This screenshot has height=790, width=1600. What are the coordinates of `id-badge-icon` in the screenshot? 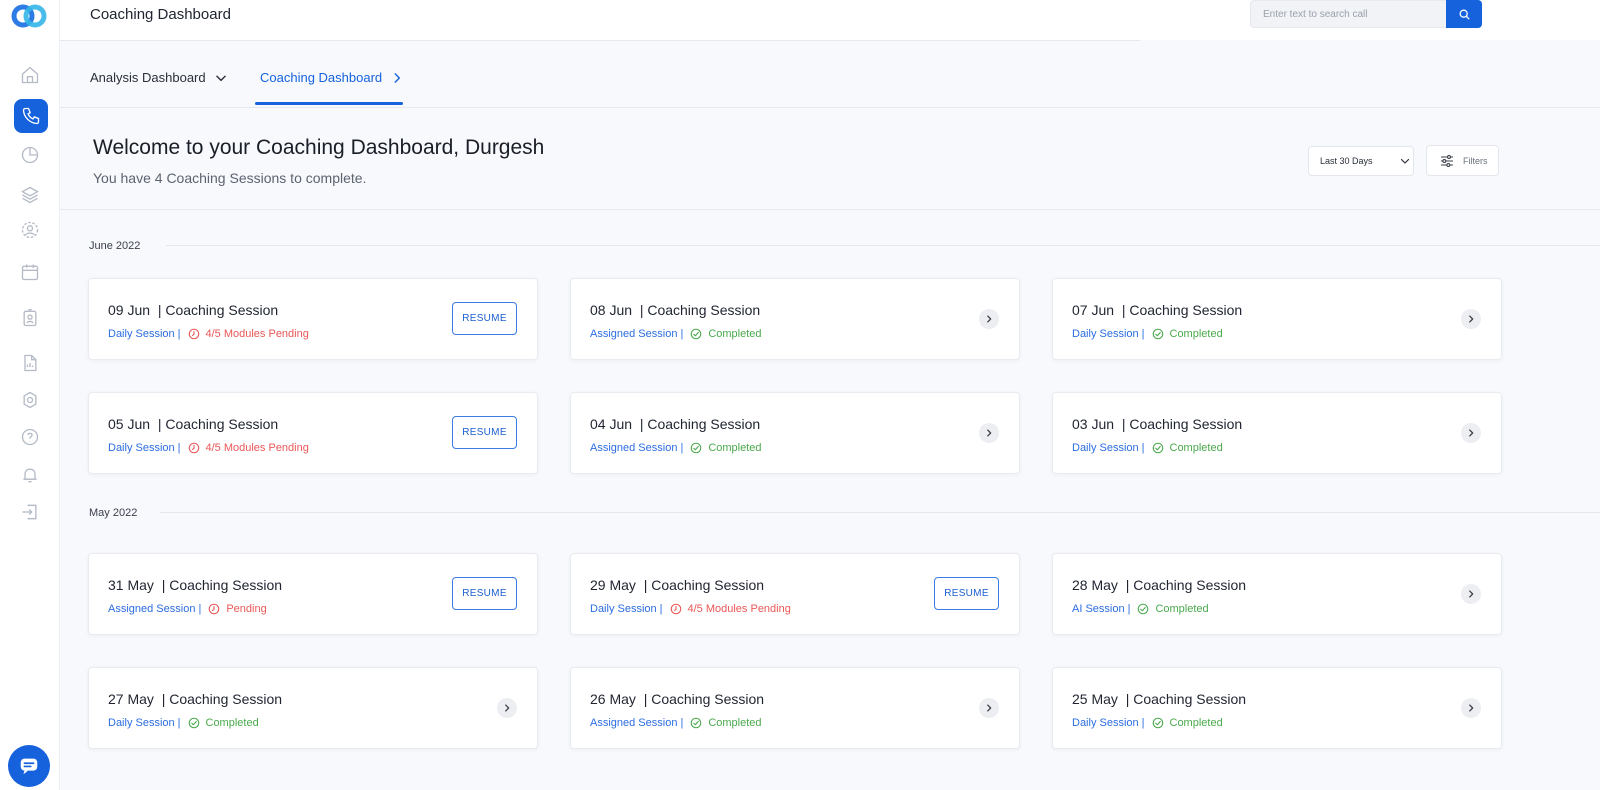 It's located at (30, 318).